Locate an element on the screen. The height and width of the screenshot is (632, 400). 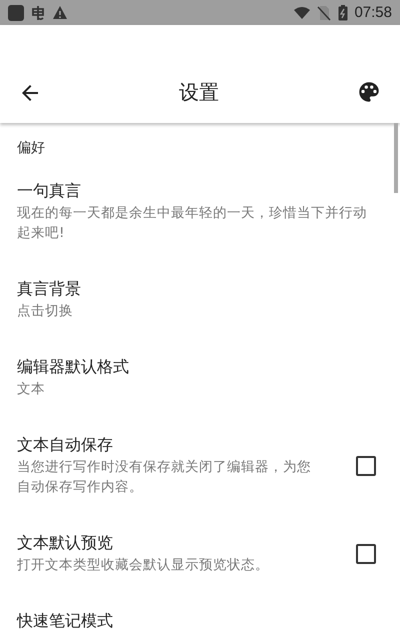
setting-title: 快速笔记模式 is located at coordinates (65, 621).